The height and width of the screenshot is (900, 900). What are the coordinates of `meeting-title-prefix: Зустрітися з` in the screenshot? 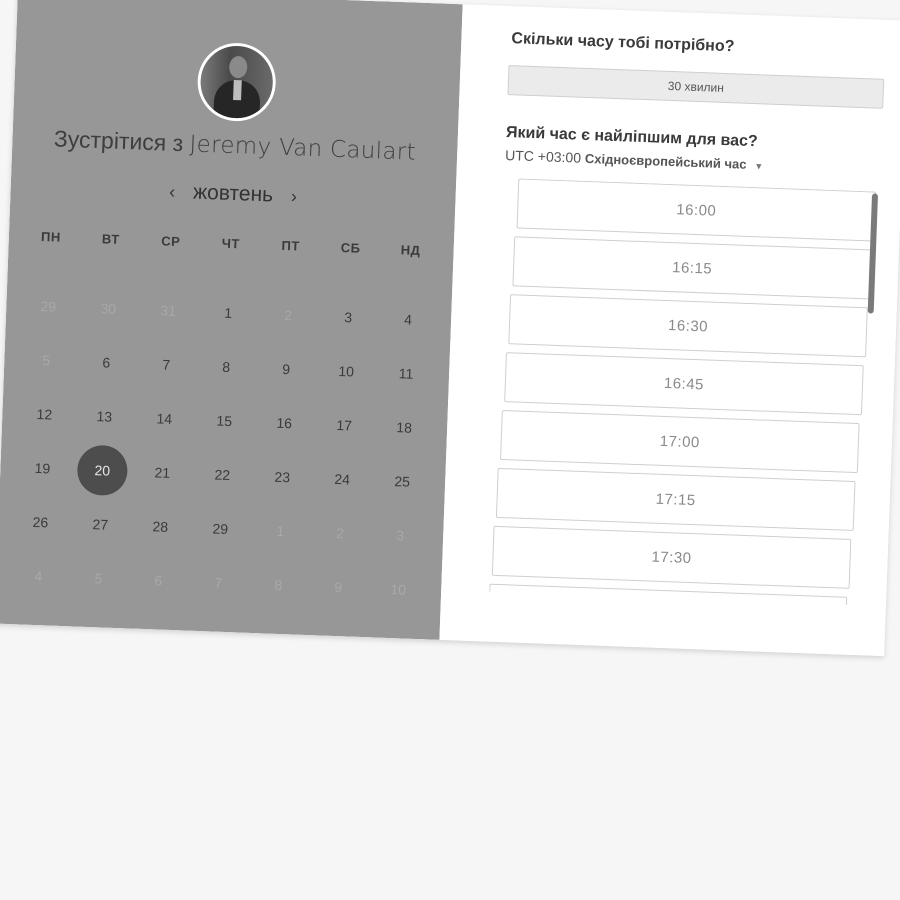 It's located at (118, 141).